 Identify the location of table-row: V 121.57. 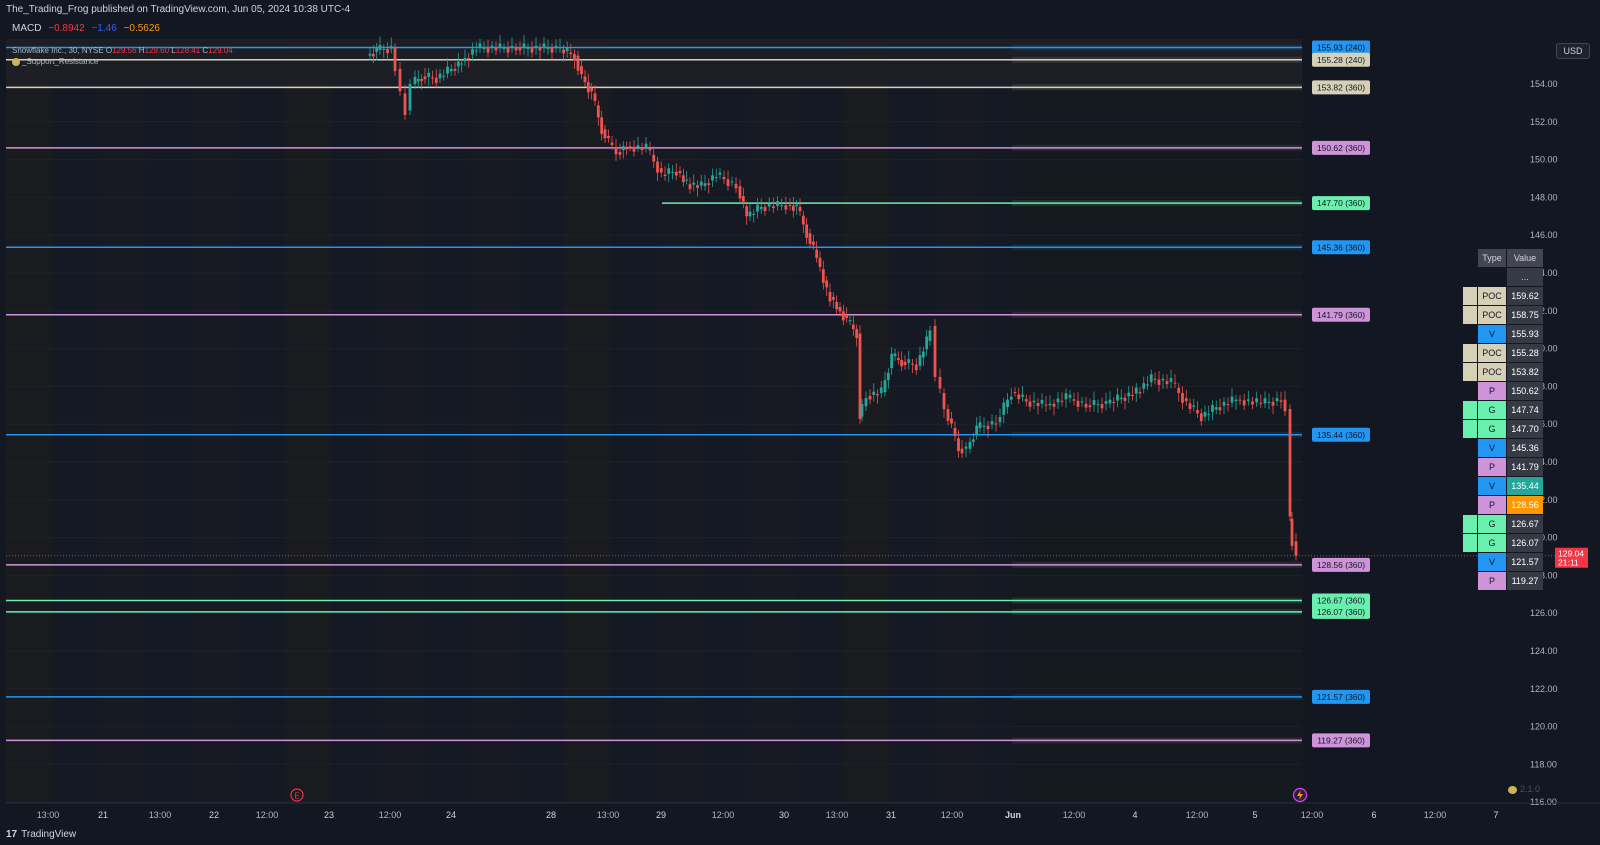
(1503, 562).